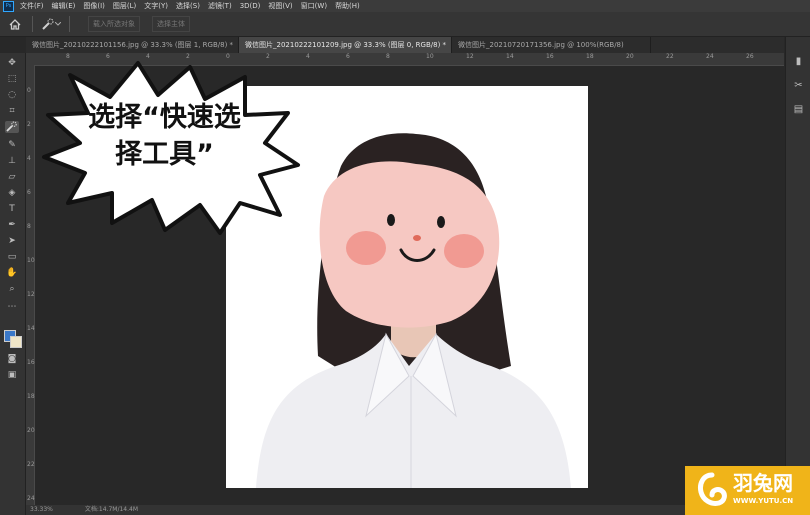 Image resolution: width=810 pixels, height=515 pixels. Describe the element at coordinates (12, 225) in the screenshot. I see `pen-tool-icon: ✒` at that location.